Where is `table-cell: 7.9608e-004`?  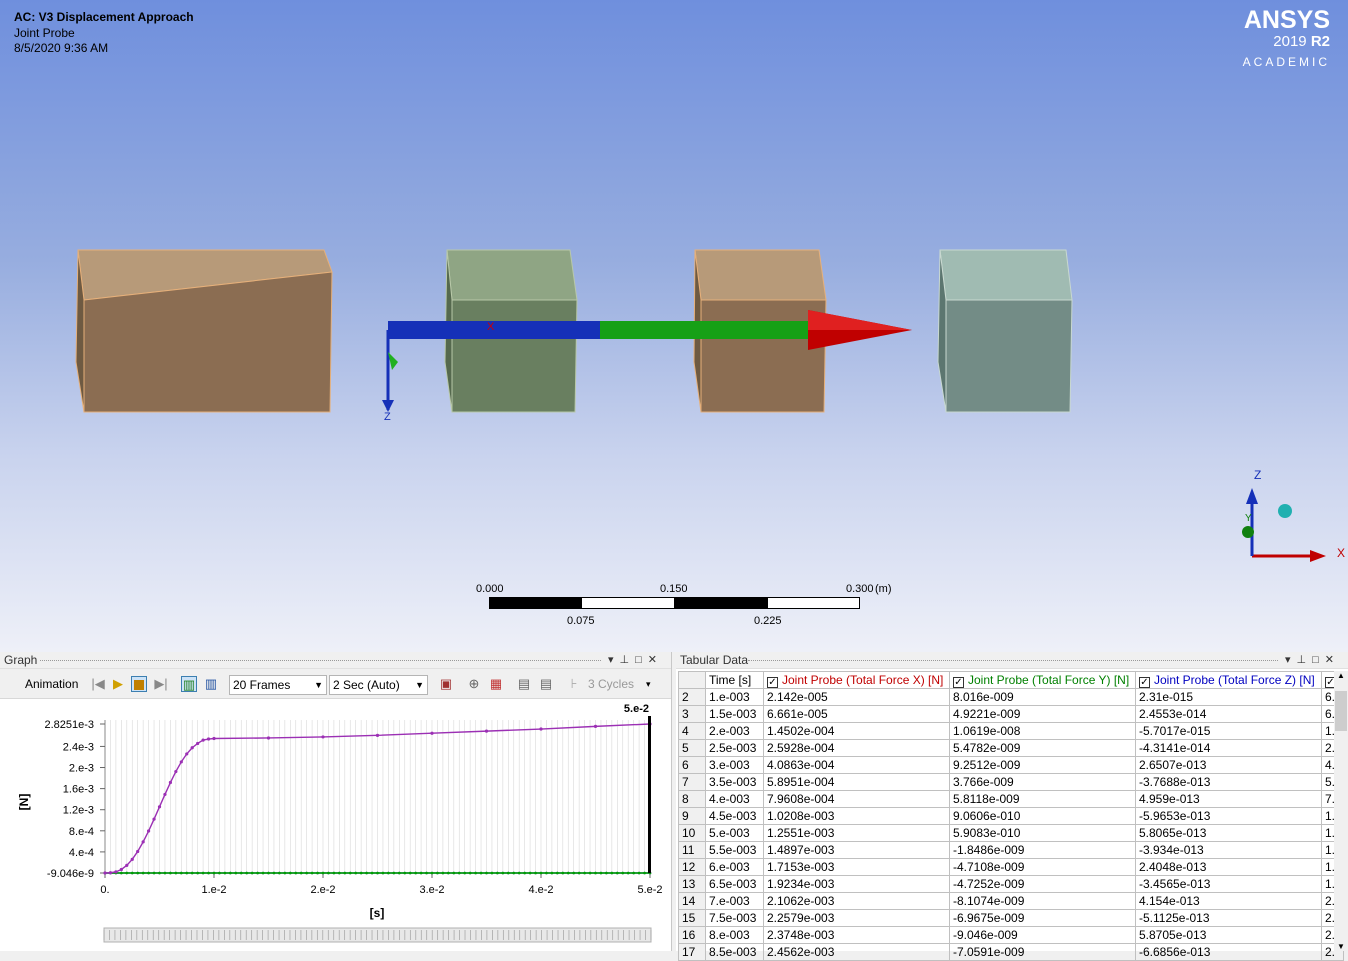
table-cell: 7.9608e-004 is located at coordinates (856, 799).